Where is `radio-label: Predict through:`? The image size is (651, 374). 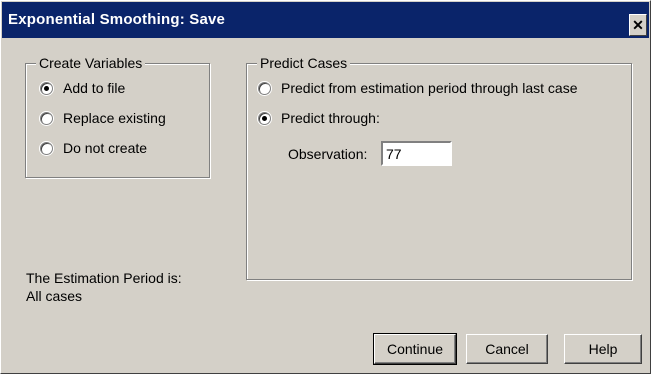 radio-label: Predict through: is located at coordinates (330, 118).